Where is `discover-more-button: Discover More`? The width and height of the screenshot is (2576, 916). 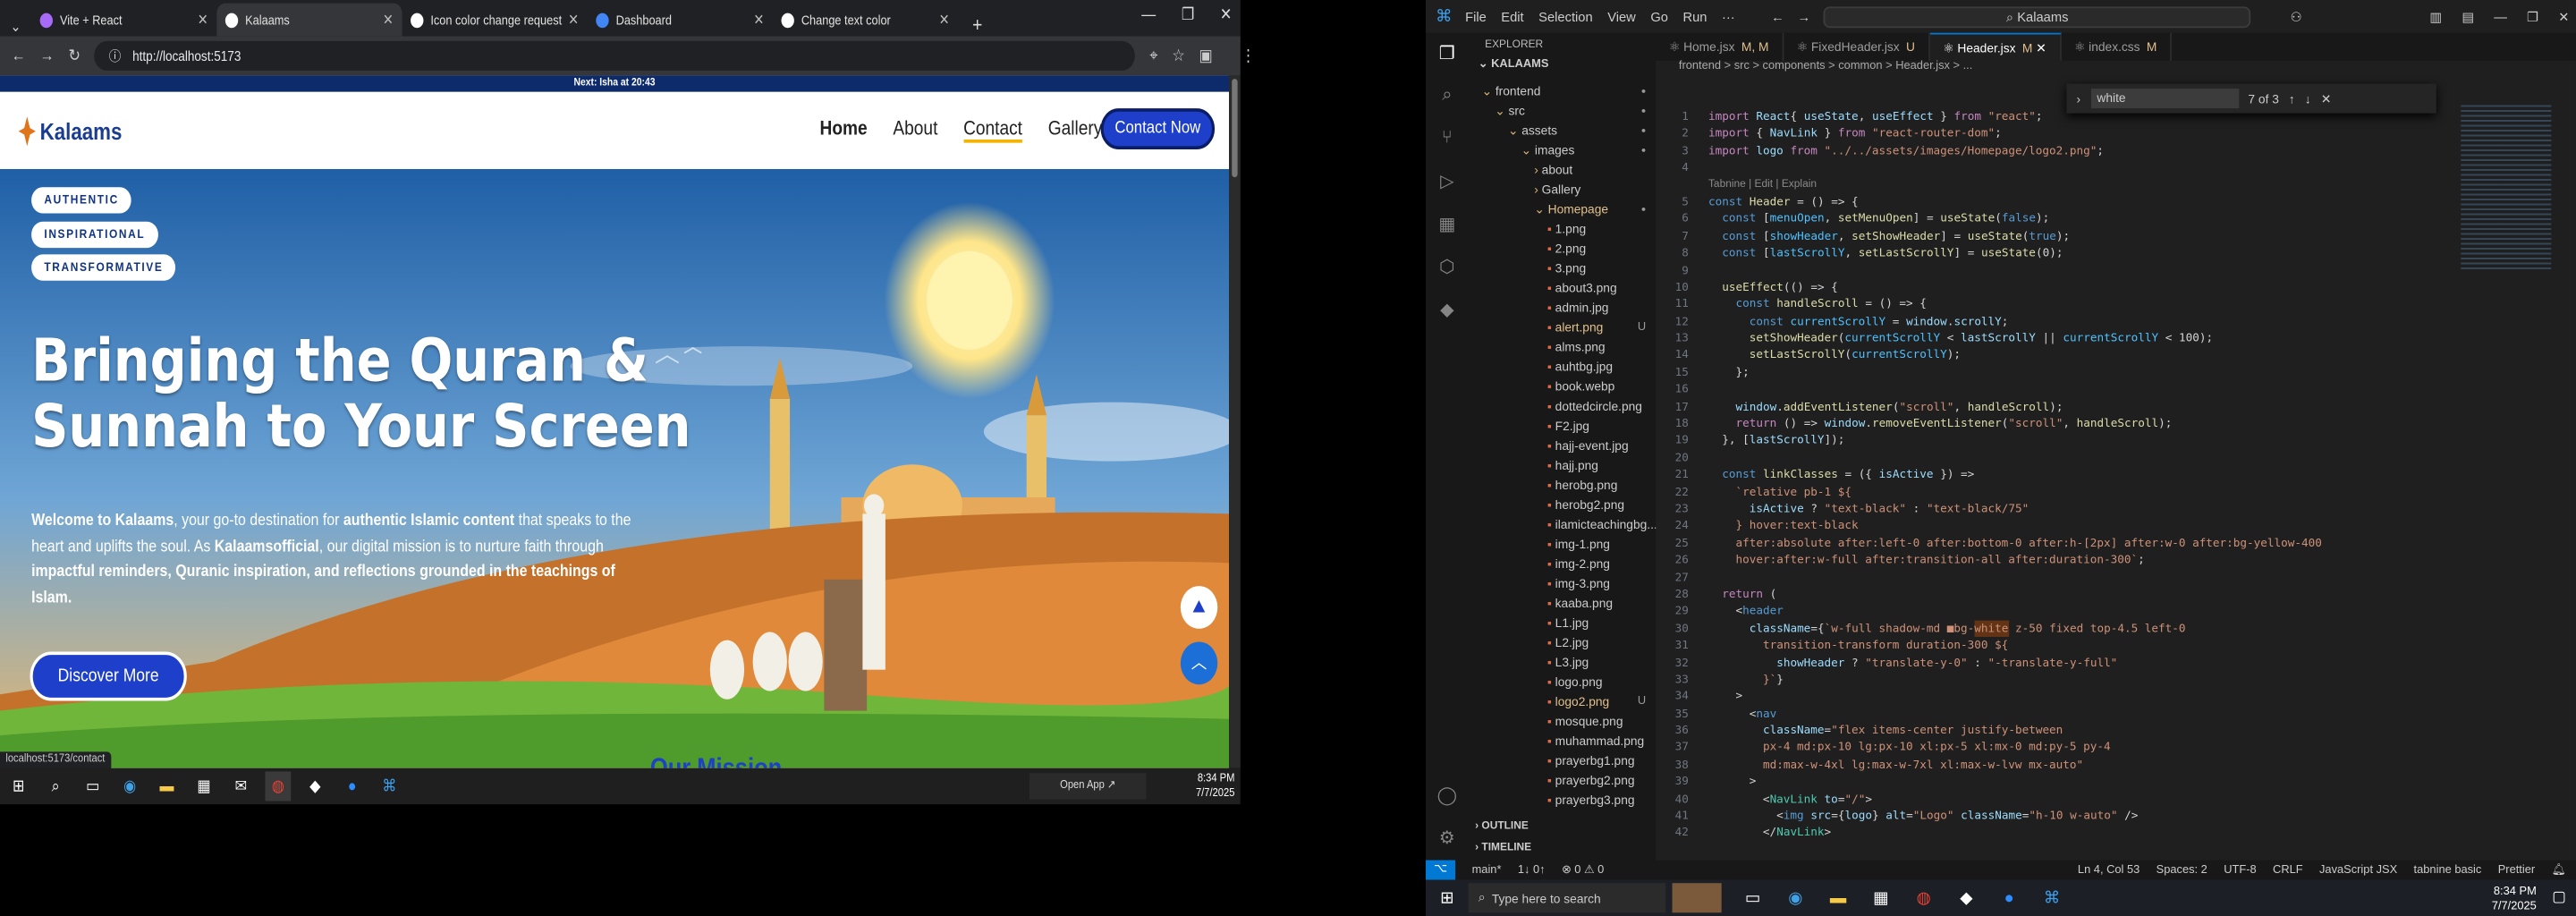 discover-more-button: Discover More is located at coordinates (108, 676).